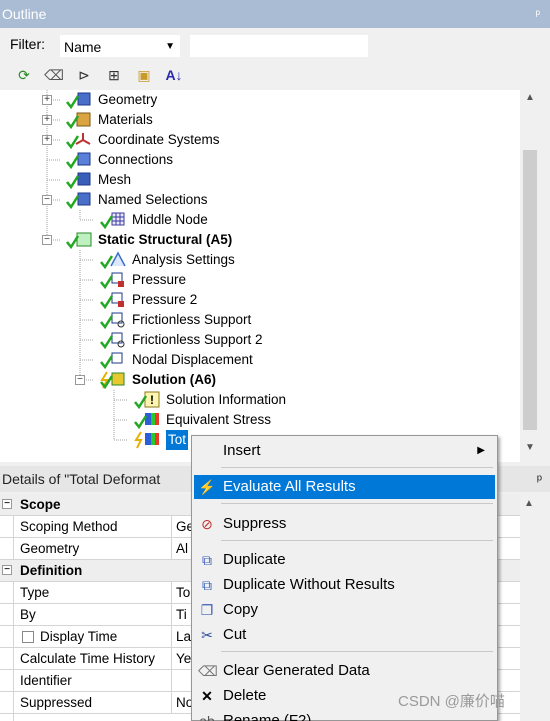 The image size is (550, 721). What do you see at coordinates (254, 559) in the screenshot?
I see `menu-label: Duplicate` at bounding box center [254, 559].